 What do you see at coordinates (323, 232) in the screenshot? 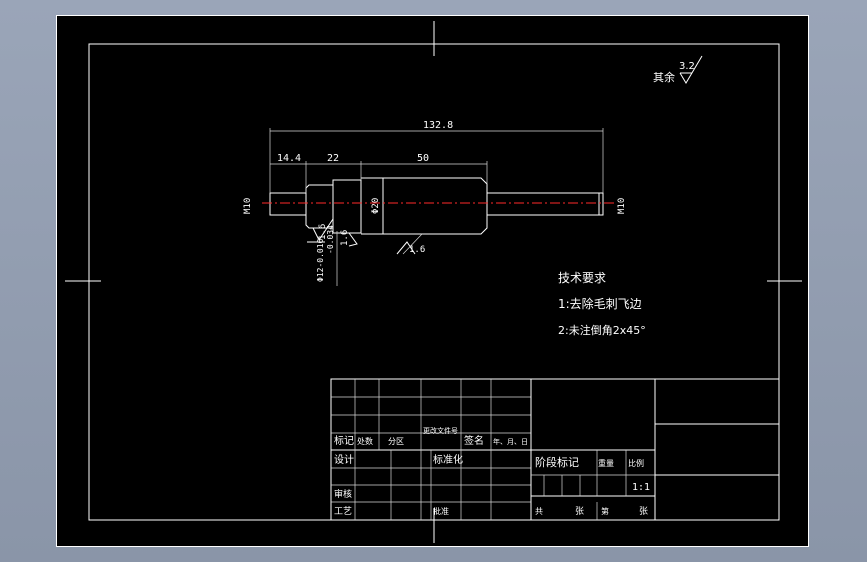
I see `roughness-a-value: 1.6` at bounding box center [323, 232].